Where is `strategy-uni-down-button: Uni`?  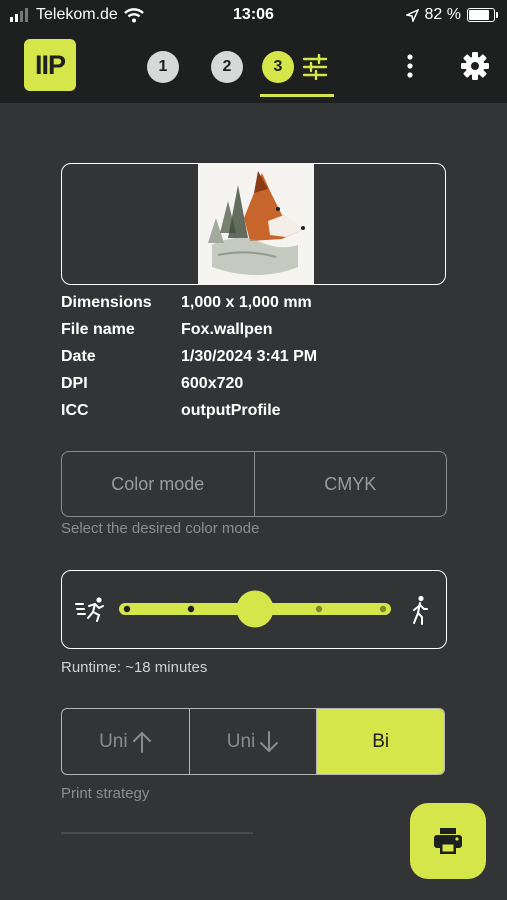 strategy-uni-down-button: Uni is located at coordinates (252, 741).